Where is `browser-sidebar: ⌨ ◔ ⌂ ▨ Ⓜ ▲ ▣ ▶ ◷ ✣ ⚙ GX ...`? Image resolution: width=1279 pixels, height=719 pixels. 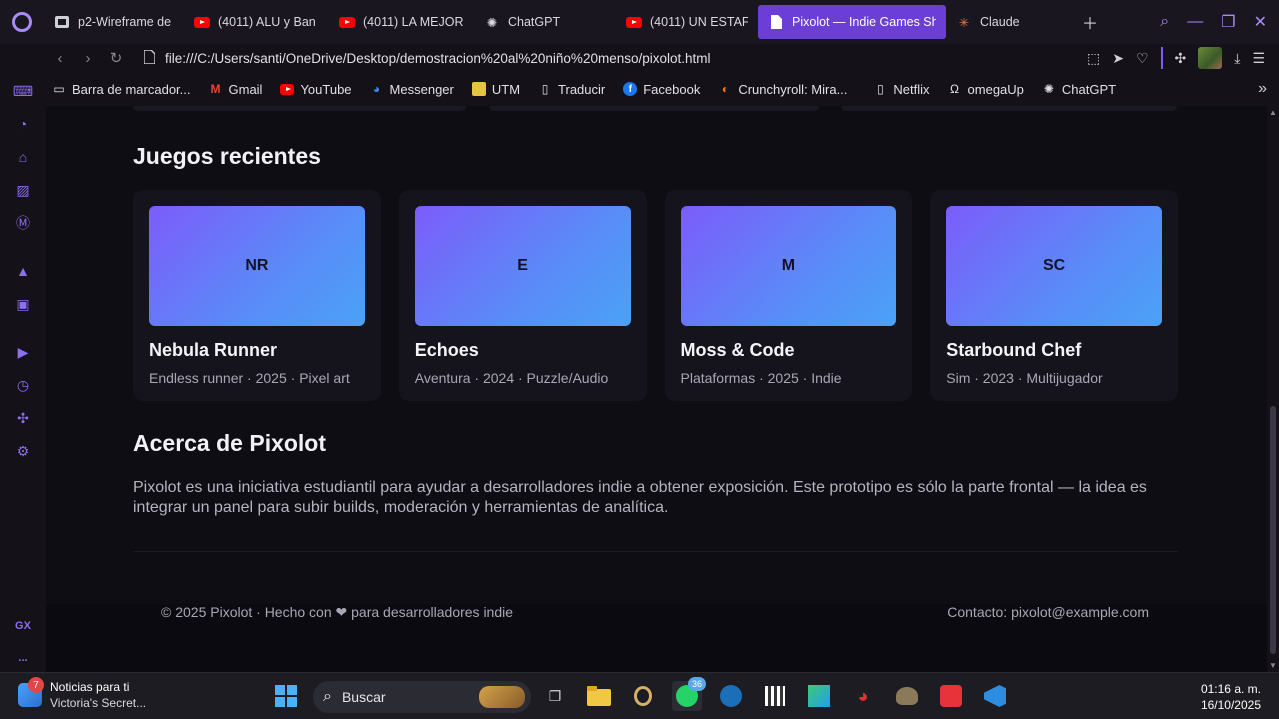
browser-sidebar: ⌨ ◔ ⌂ ▨ Ⓜ ▲ ▣ ▶ ◷ ✣ ⚙ GX ... is located at coordinates (23, 372).